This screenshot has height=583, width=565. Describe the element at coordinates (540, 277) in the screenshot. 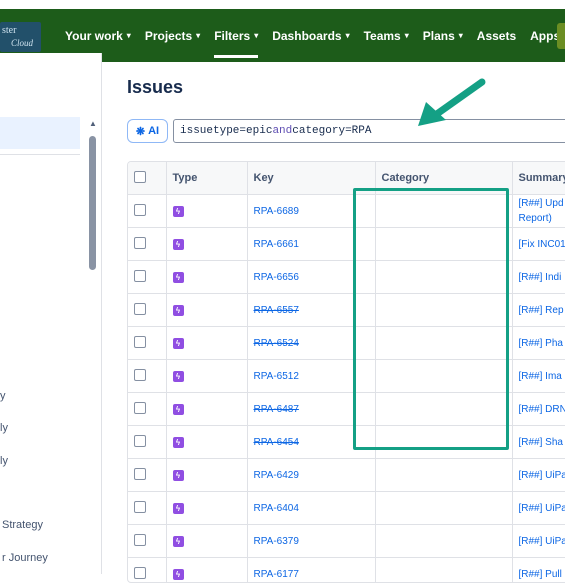

I see `summary-link: [R##] Indi` at that location.